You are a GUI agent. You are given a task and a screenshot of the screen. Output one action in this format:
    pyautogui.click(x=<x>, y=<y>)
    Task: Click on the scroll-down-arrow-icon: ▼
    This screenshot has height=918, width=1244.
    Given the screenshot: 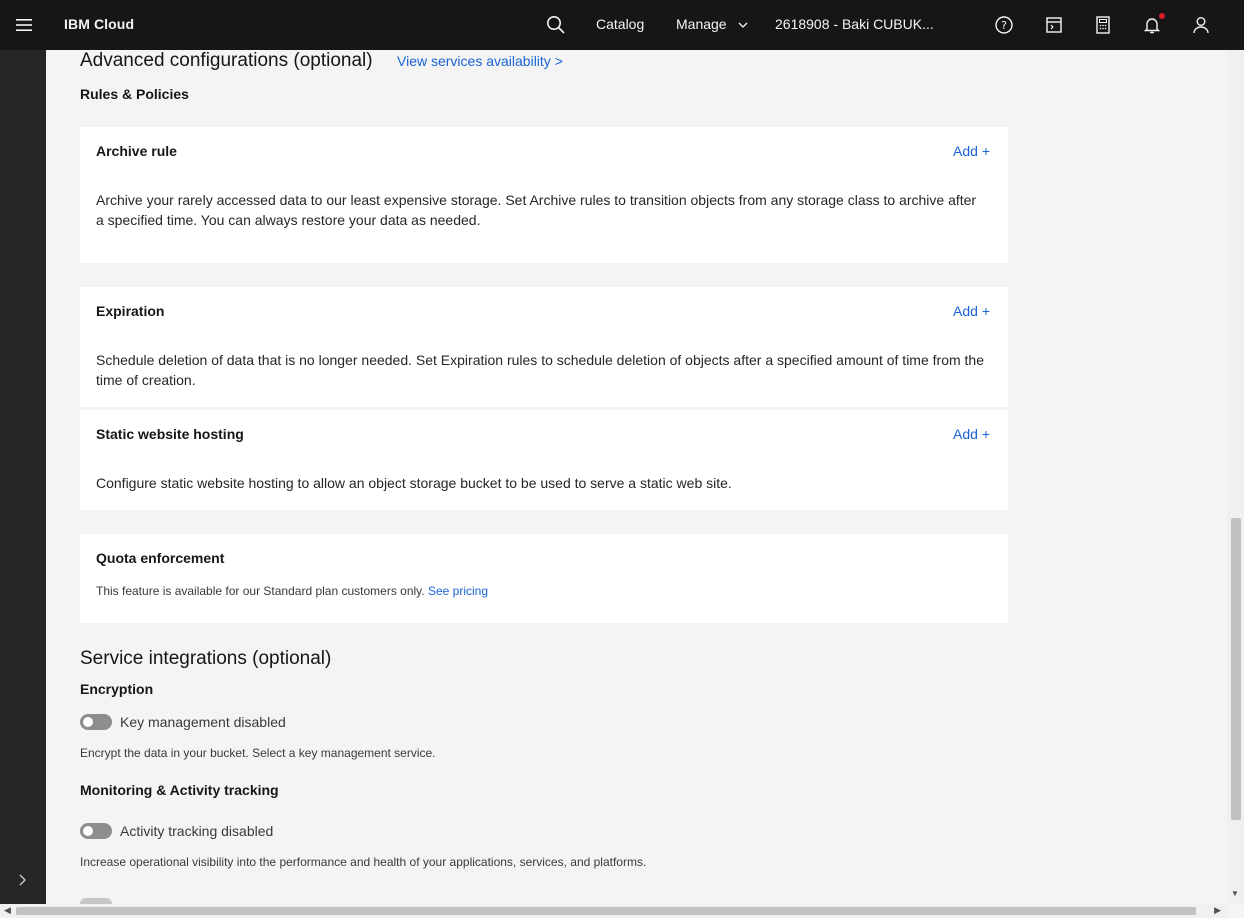 What is the action you would take?
    pyautogui.click(x=1235, y=893)
    